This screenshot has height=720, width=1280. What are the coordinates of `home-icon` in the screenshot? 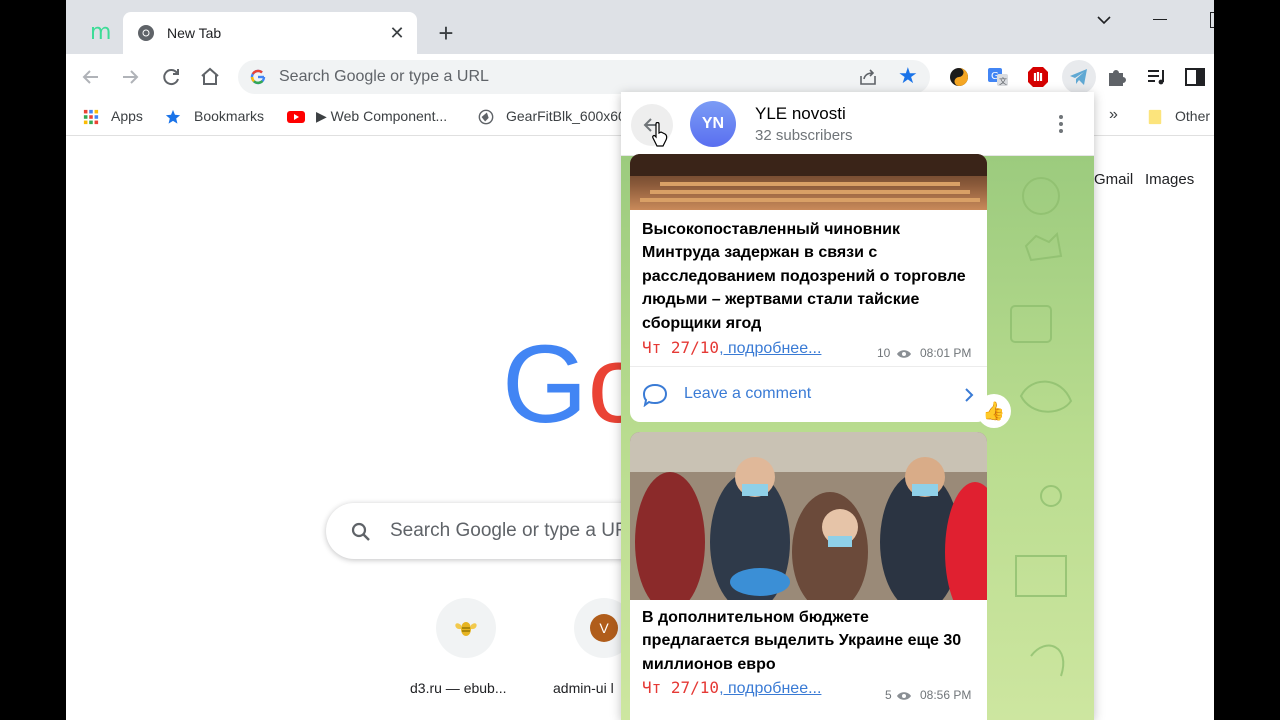 It's located at (210, 77).